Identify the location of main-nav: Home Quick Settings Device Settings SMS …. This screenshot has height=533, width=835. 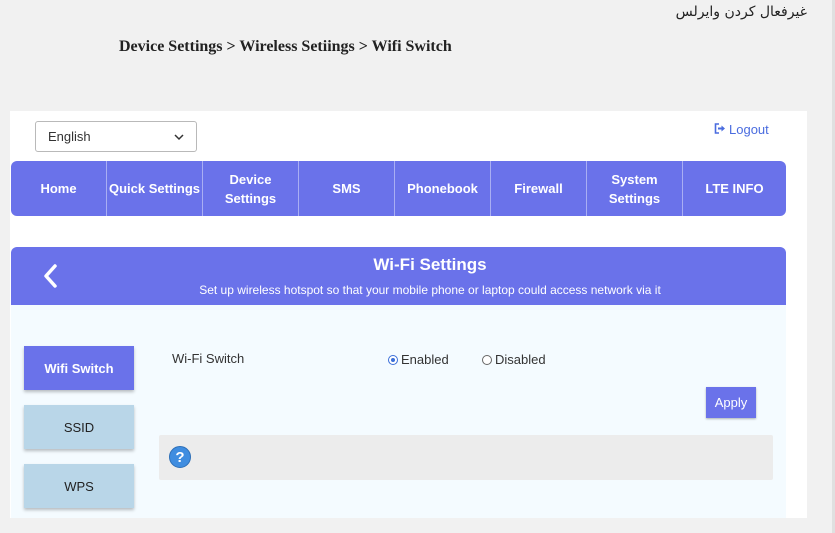
(398, 188).